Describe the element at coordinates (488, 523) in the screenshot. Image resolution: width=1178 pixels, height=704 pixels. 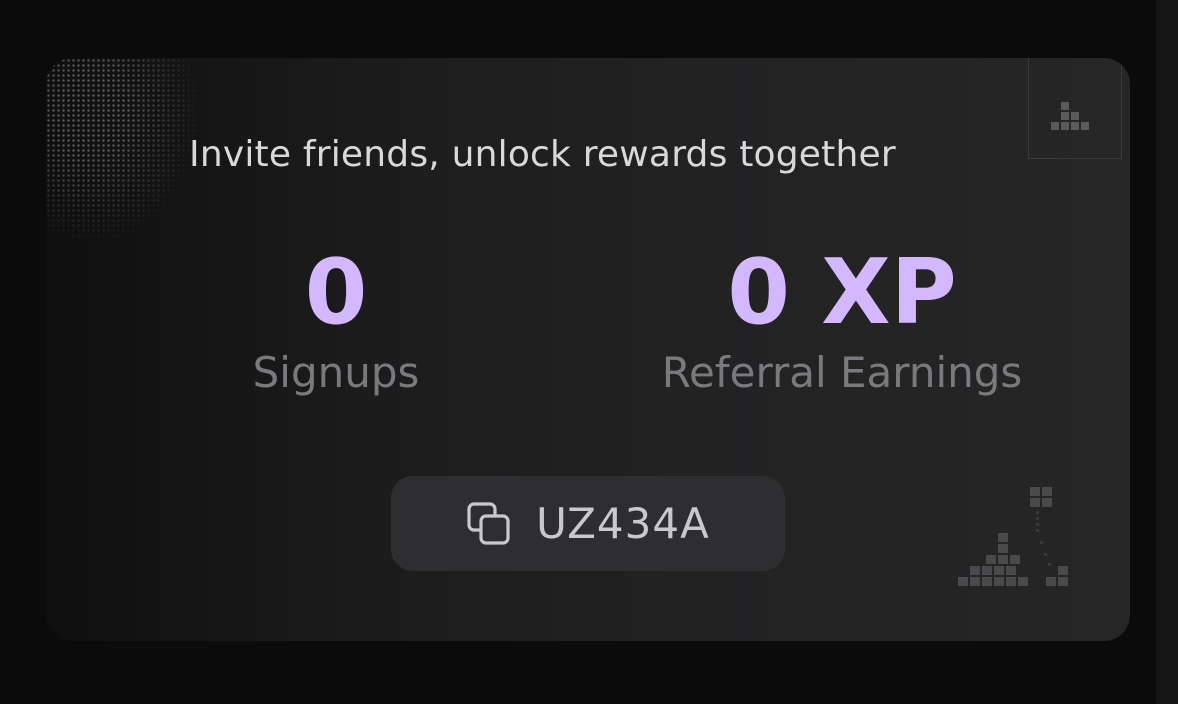
I see `copy-icon` at that location.